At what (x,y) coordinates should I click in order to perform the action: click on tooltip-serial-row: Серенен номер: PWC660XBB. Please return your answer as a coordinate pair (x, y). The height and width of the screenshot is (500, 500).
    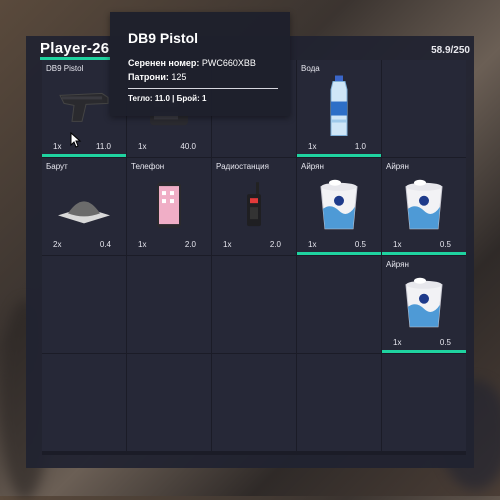
    Looking at the image, I should click on (192, 63).